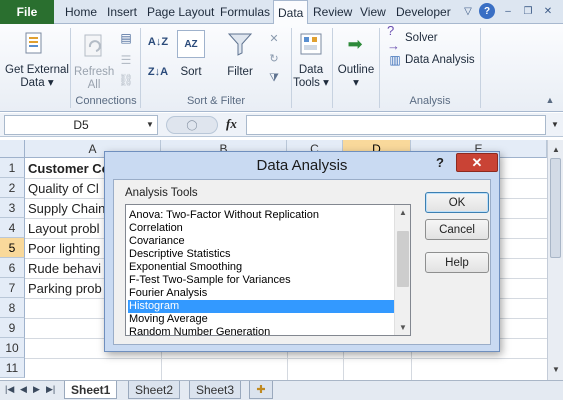 Image resolution: width=563 pixels, height=400 pixels. I want to click on insert-function-icon: fx, so click(231, 124).